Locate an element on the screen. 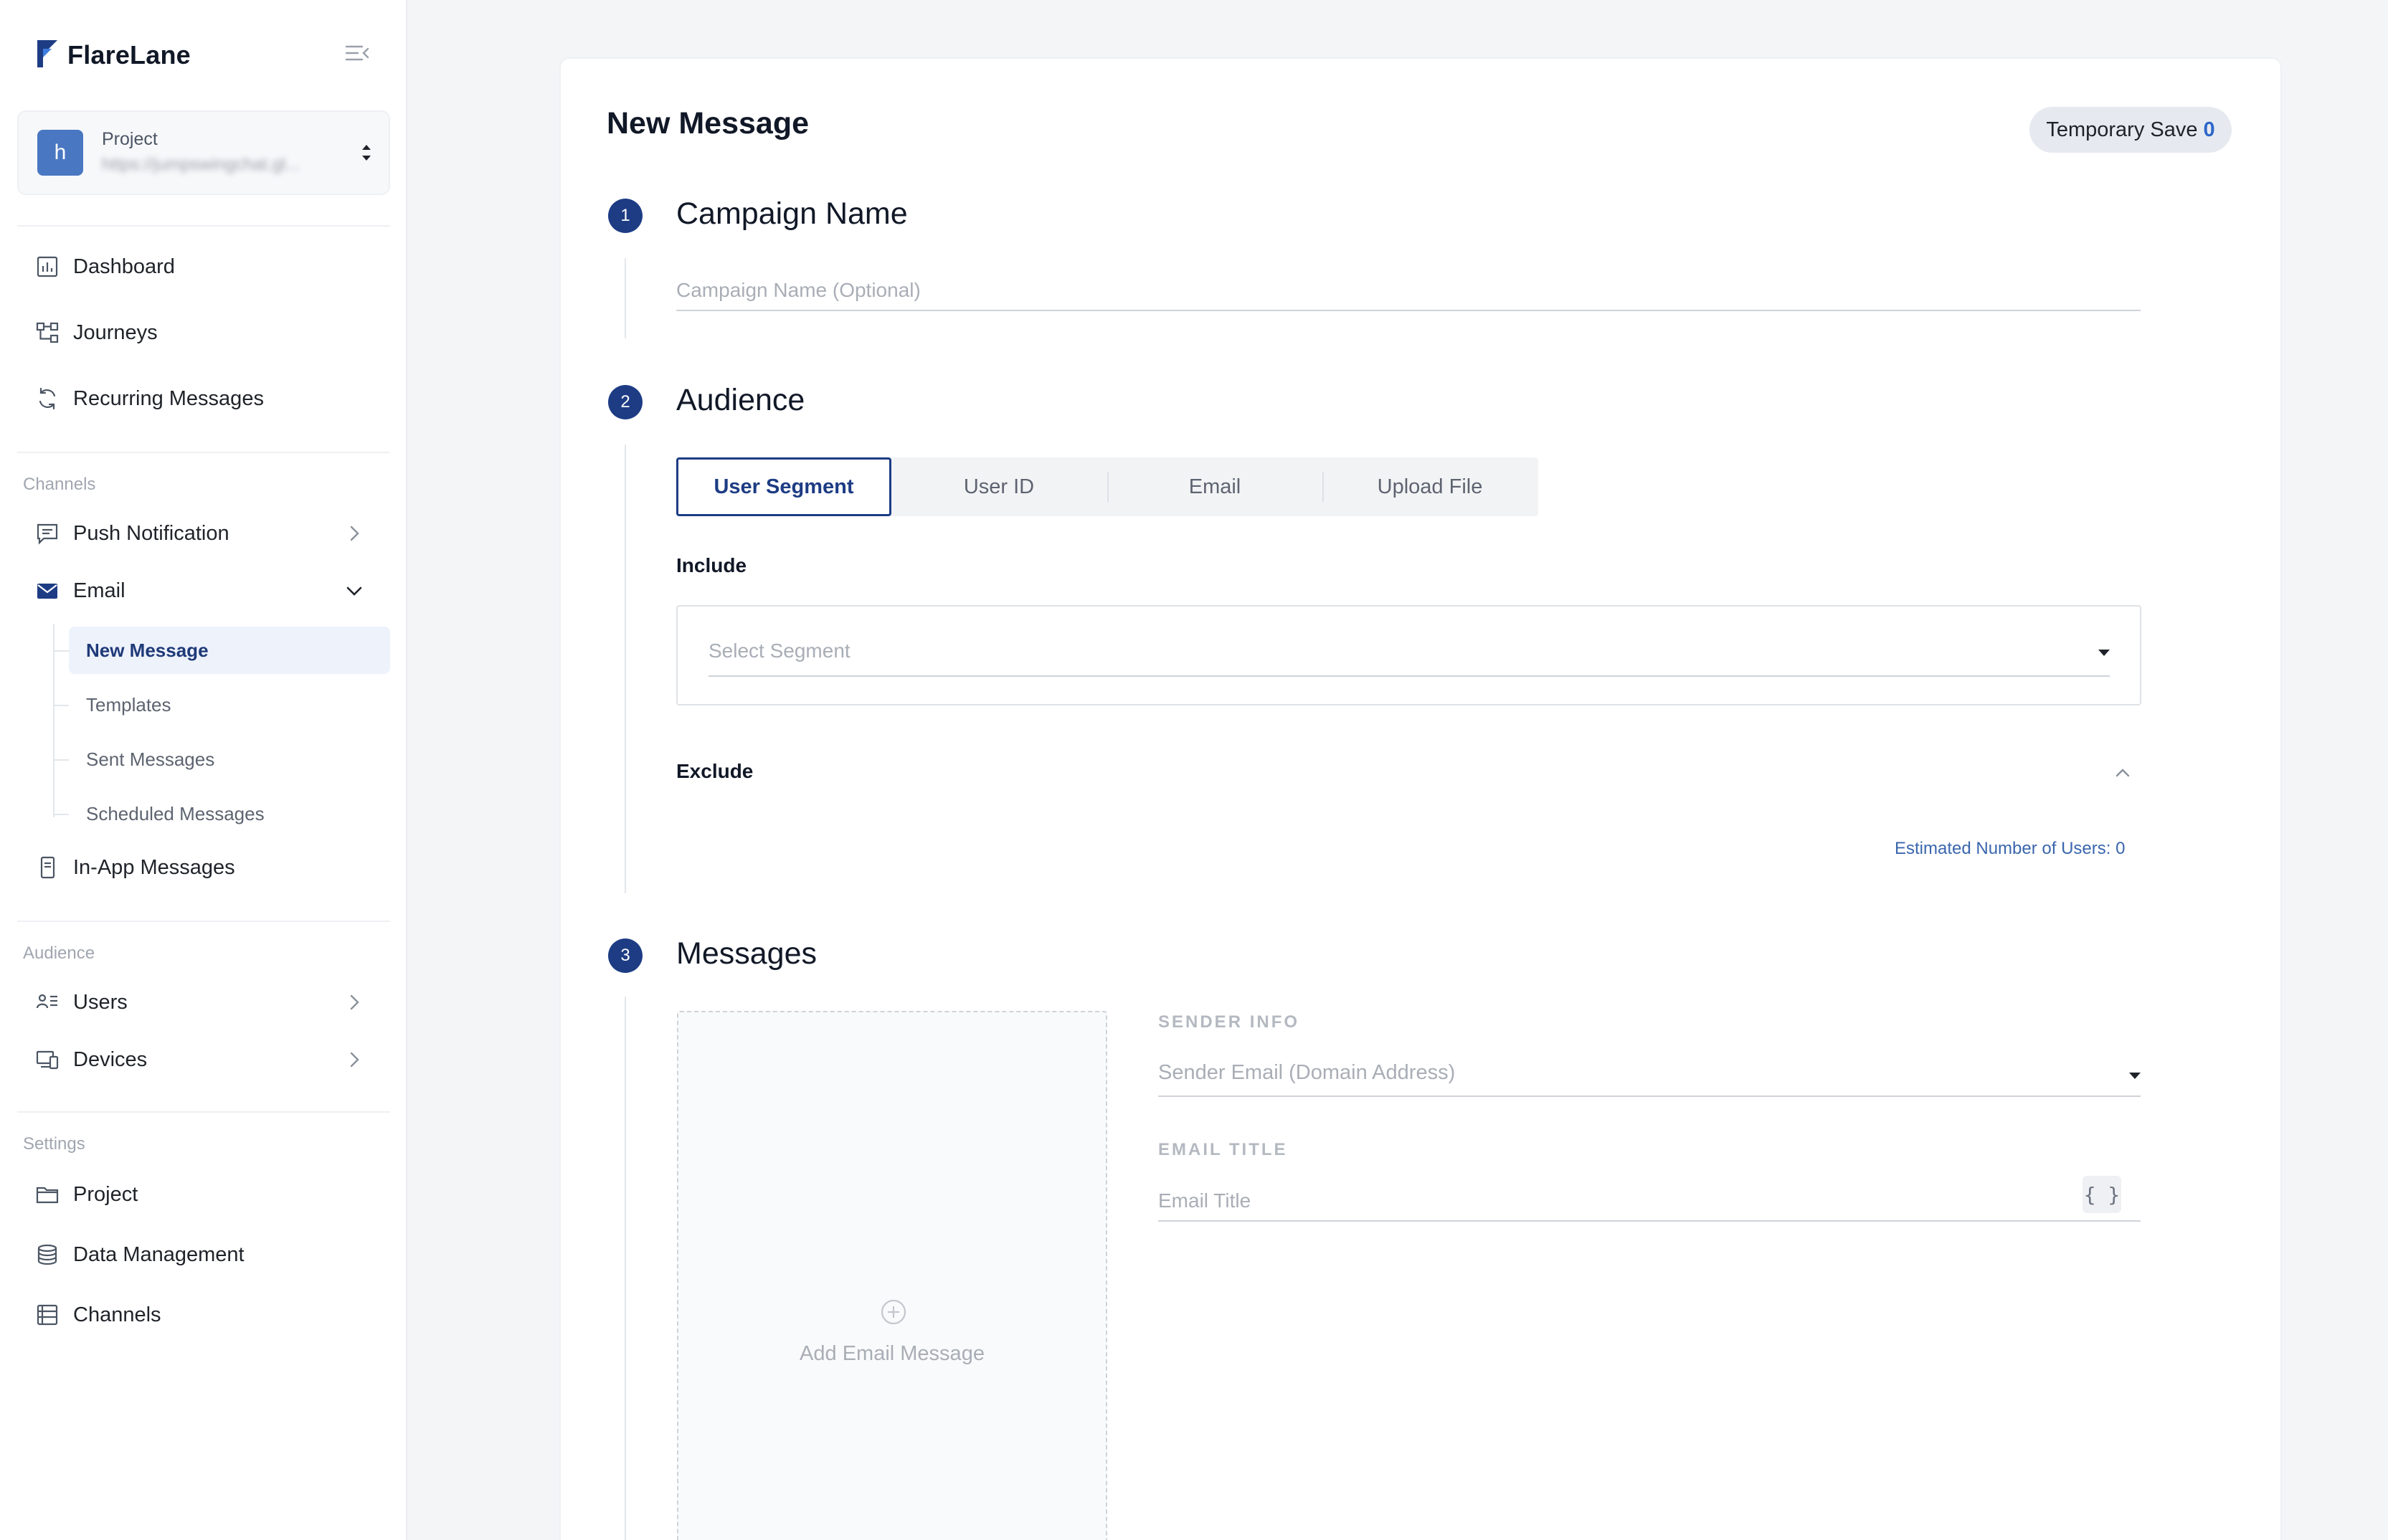  temporary-save-button: Temporary Save 0 is located at coordinates (2131, 130).